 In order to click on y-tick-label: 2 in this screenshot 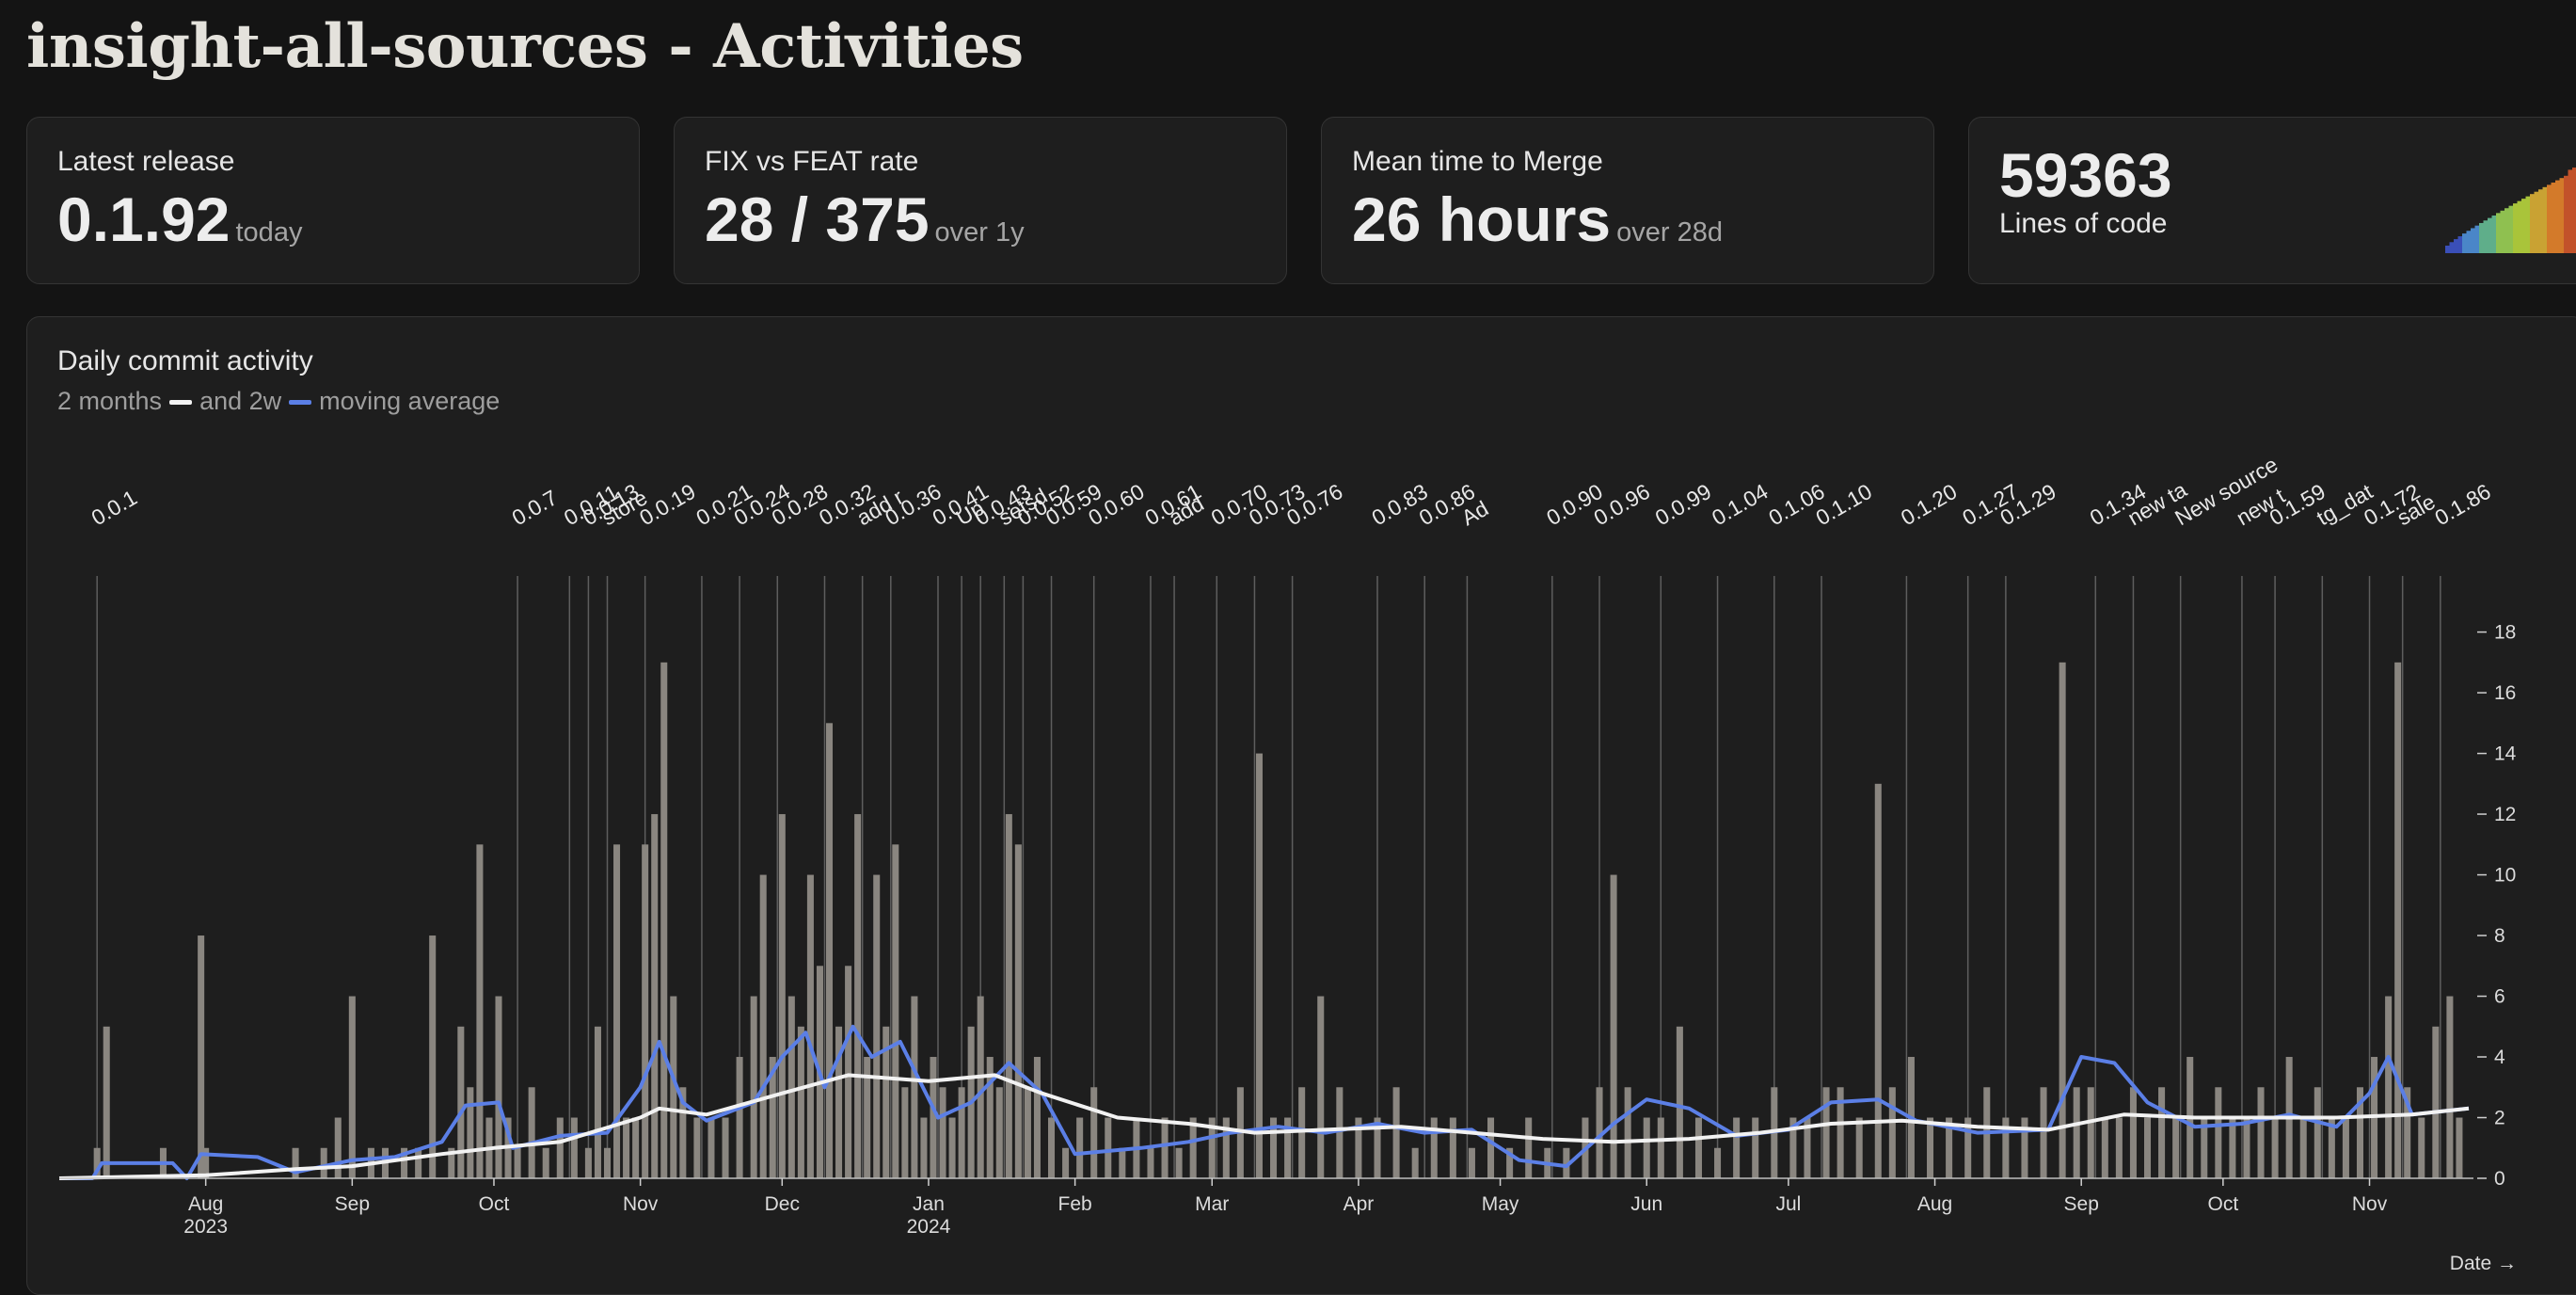, I will do `click(2499, 1118)`.